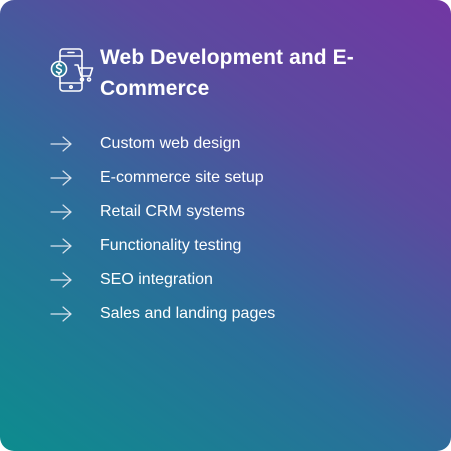 This screenshot has height=451, width=451. I want to click on mobile-shopping-icon, so click(72, 71).